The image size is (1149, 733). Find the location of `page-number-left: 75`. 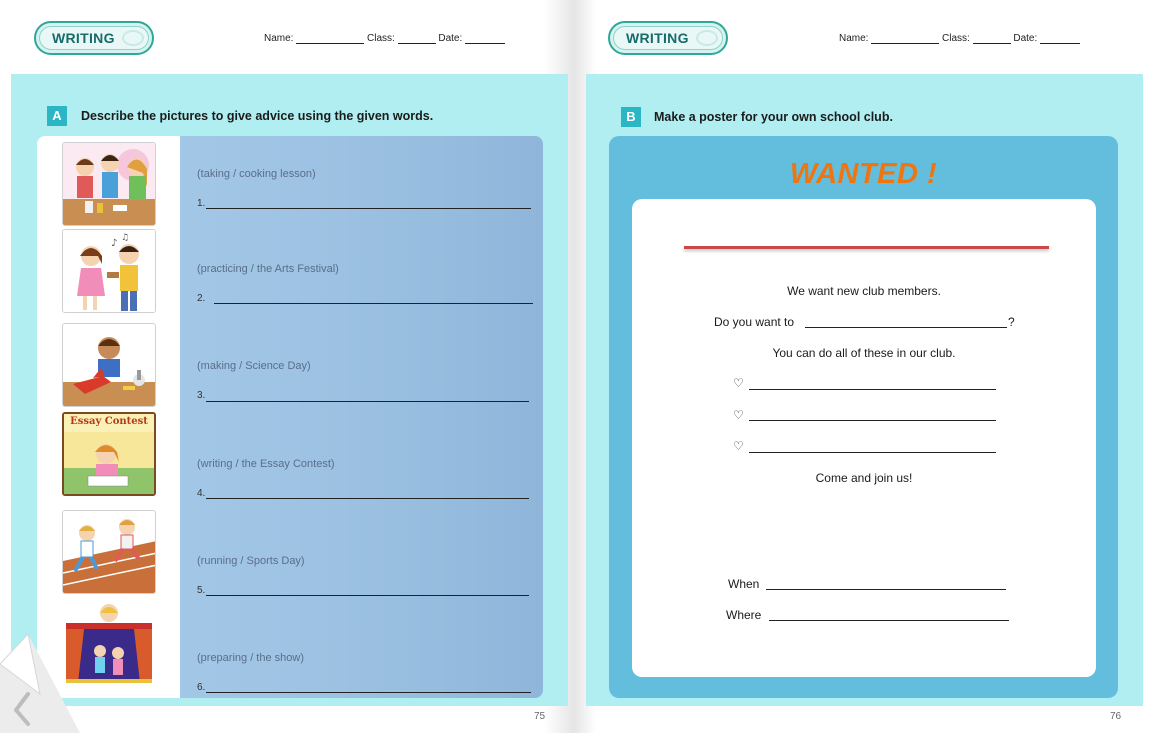

page-number-left: 75 is located at coordinates (540, 716).